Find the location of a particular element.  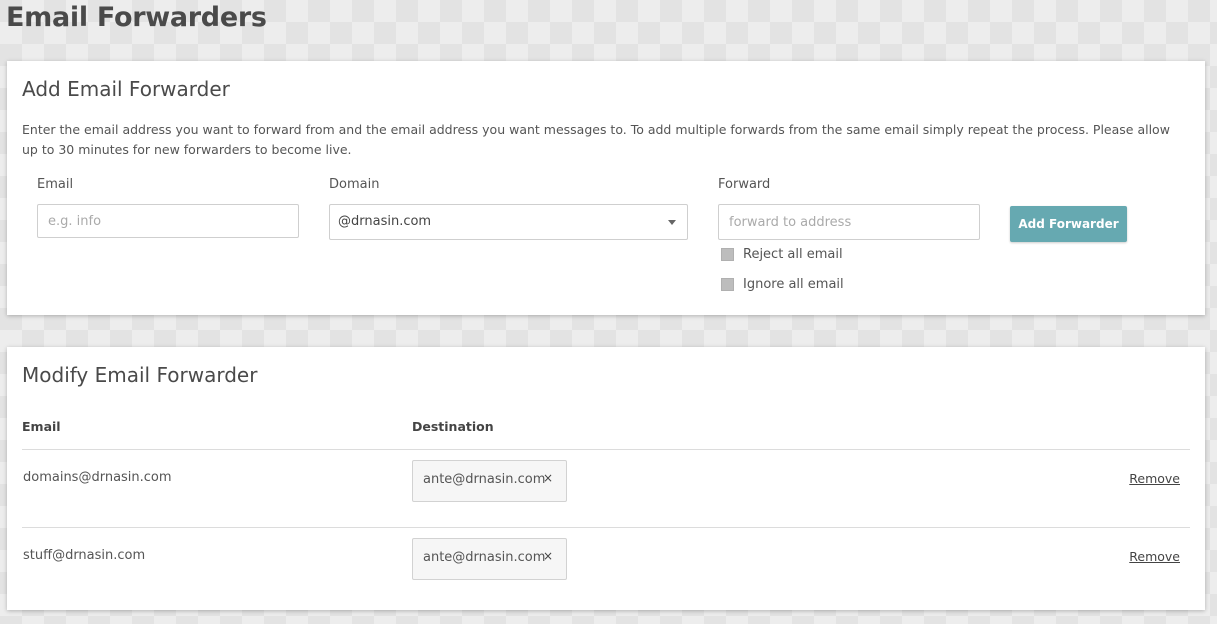

page-title: Email Forwarders is located at coordinates (136, 17).